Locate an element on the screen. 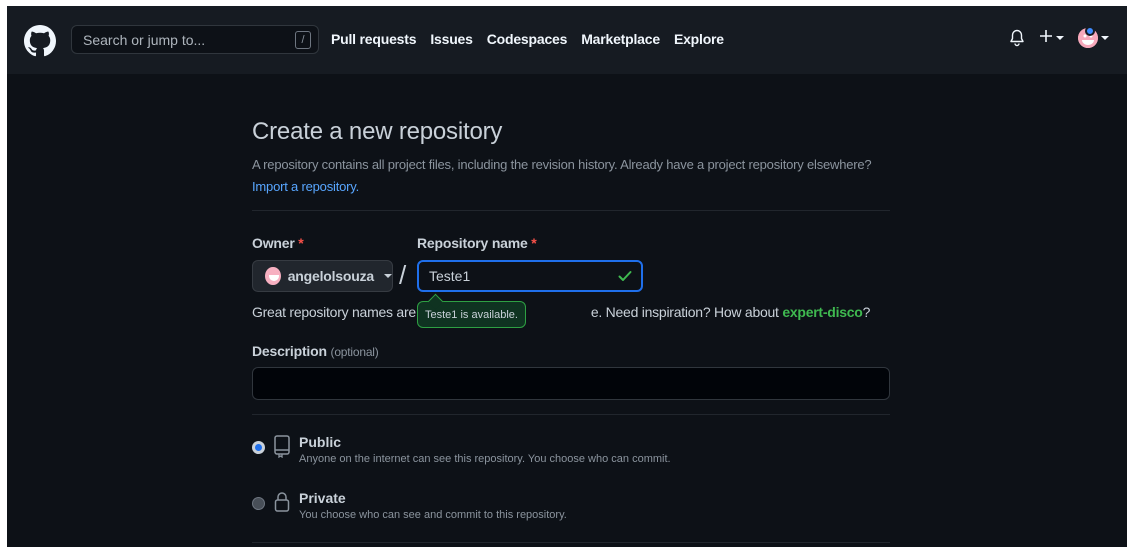  search-shortcut-key: / is located at coordinates (303, 40).